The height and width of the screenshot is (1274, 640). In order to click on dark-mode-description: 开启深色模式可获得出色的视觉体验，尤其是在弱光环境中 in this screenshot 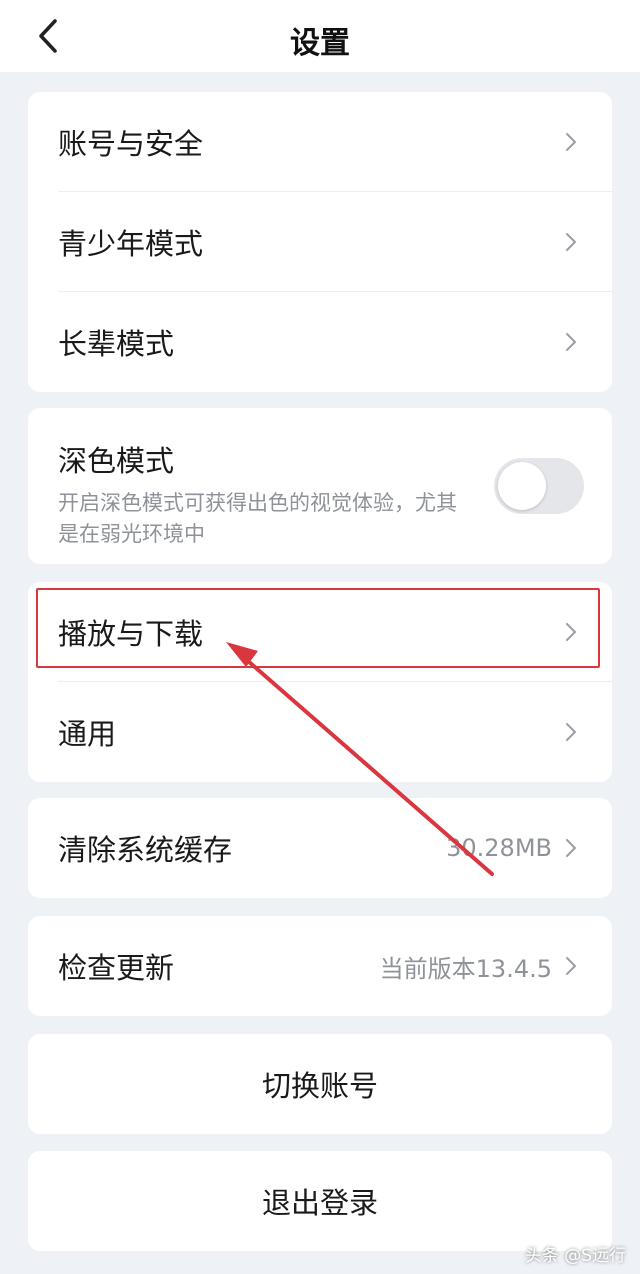, I will do `click(257, 518)`.